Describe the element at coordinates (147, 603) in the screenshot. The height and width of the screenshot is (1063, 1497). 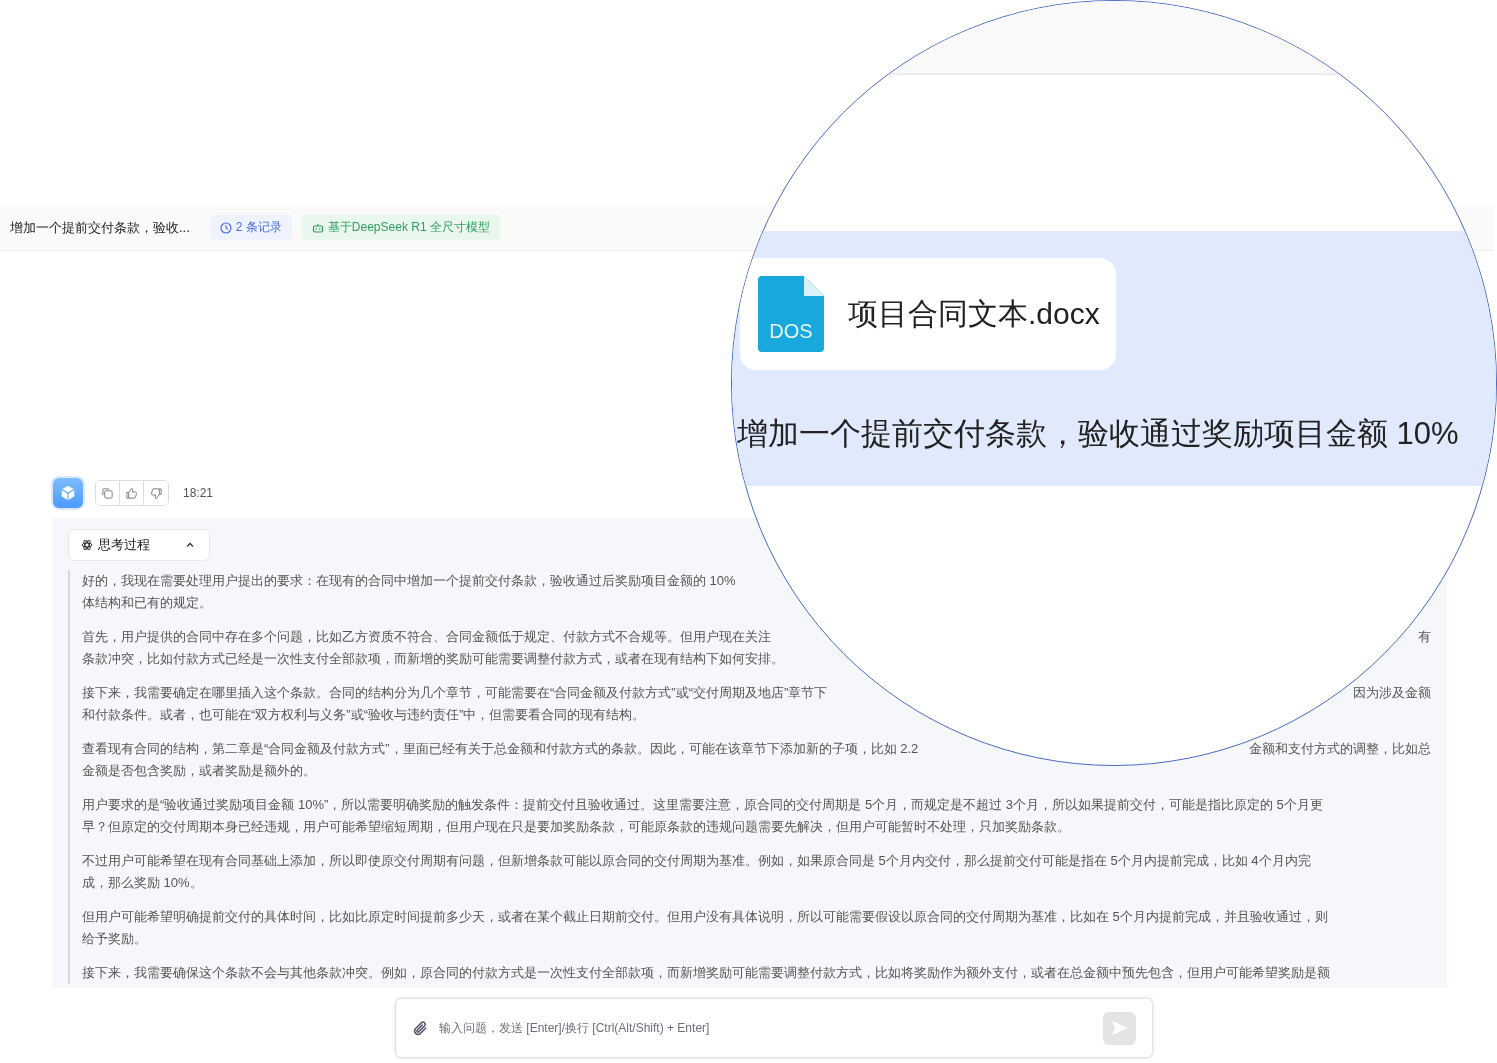
I see `thought-text: 体结构和已有的规定。` at that location.